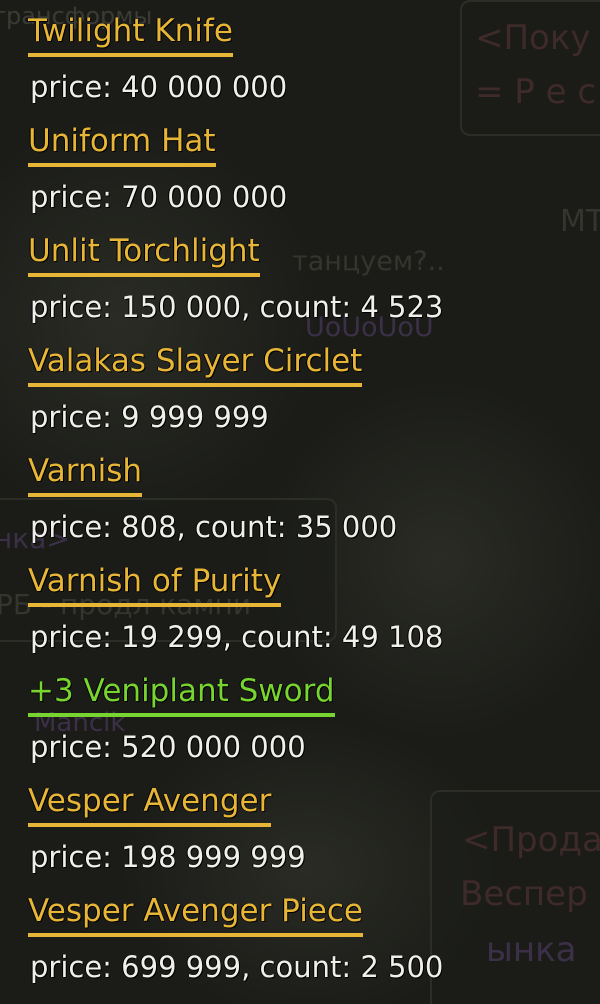 The image size is (600, 1004). What do you see at coordinates (168, 747) in the screenshot?
I see `item-price-info: price: 520 000 000` at bounding box center [168, 747].